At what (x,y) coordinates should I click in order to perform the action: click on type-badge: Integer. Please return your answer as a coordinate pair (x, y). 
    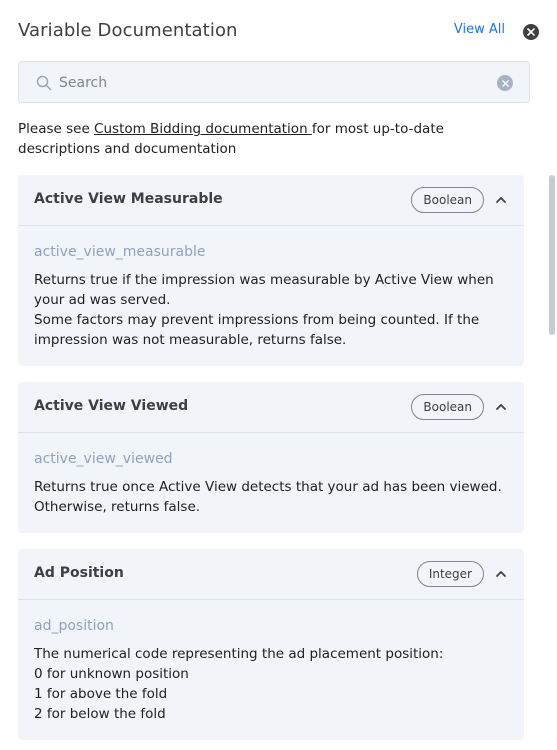
    Looking at the image, I should click on (450, 574).